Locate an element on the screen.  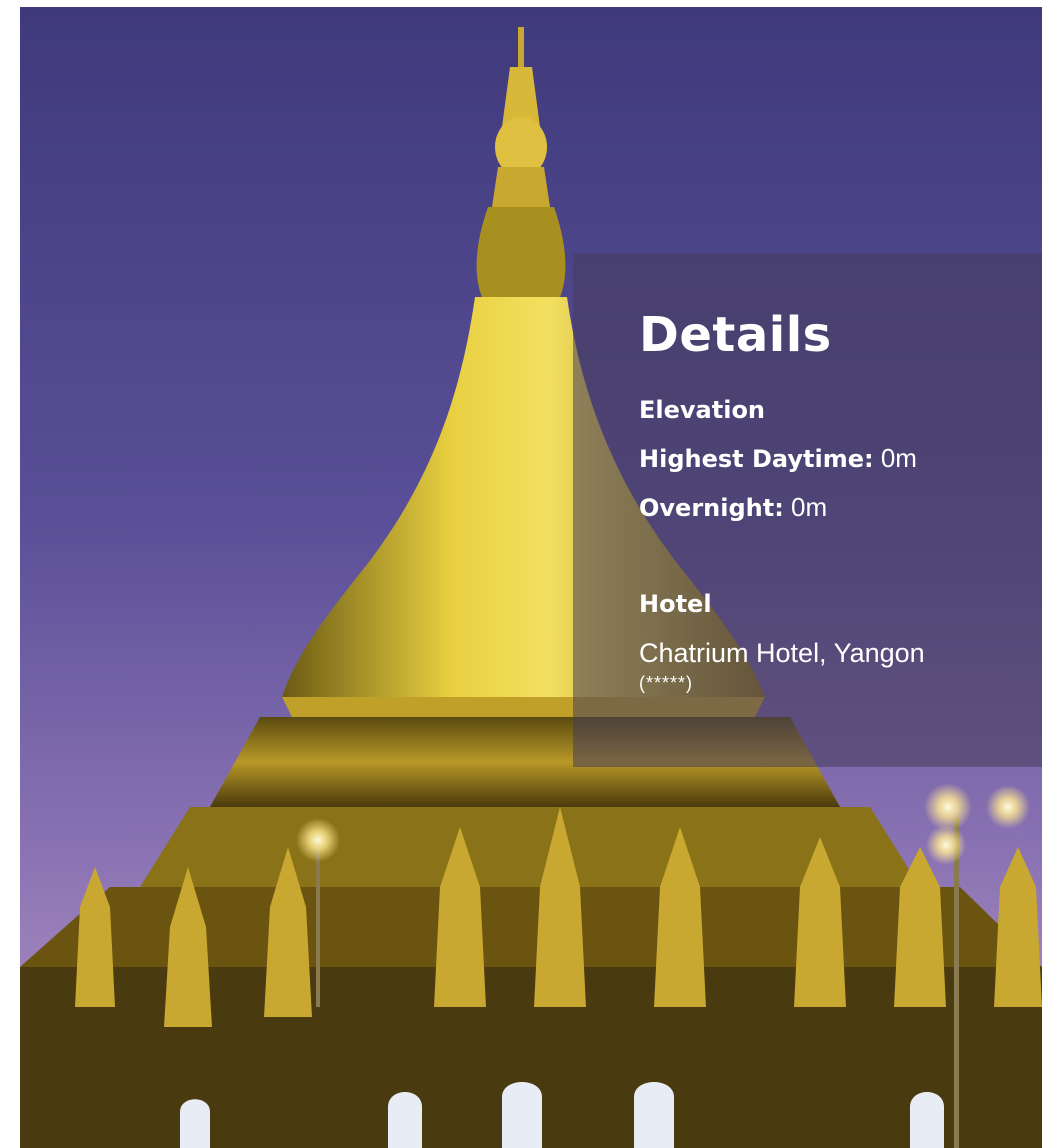
overnight-value: 0m is located at coordinates (809, 506).